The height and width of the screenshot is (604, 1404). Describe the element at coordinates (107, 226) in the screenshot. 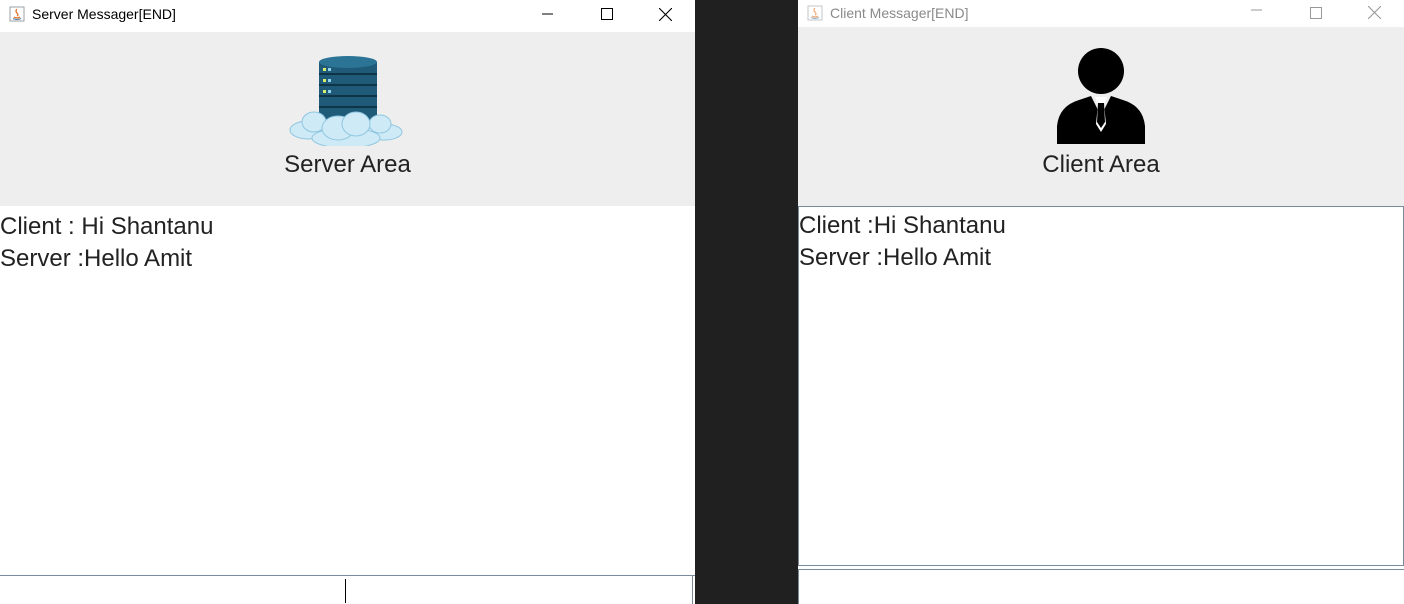

I see `message-line: Client : Hi Shantanu` at that location.